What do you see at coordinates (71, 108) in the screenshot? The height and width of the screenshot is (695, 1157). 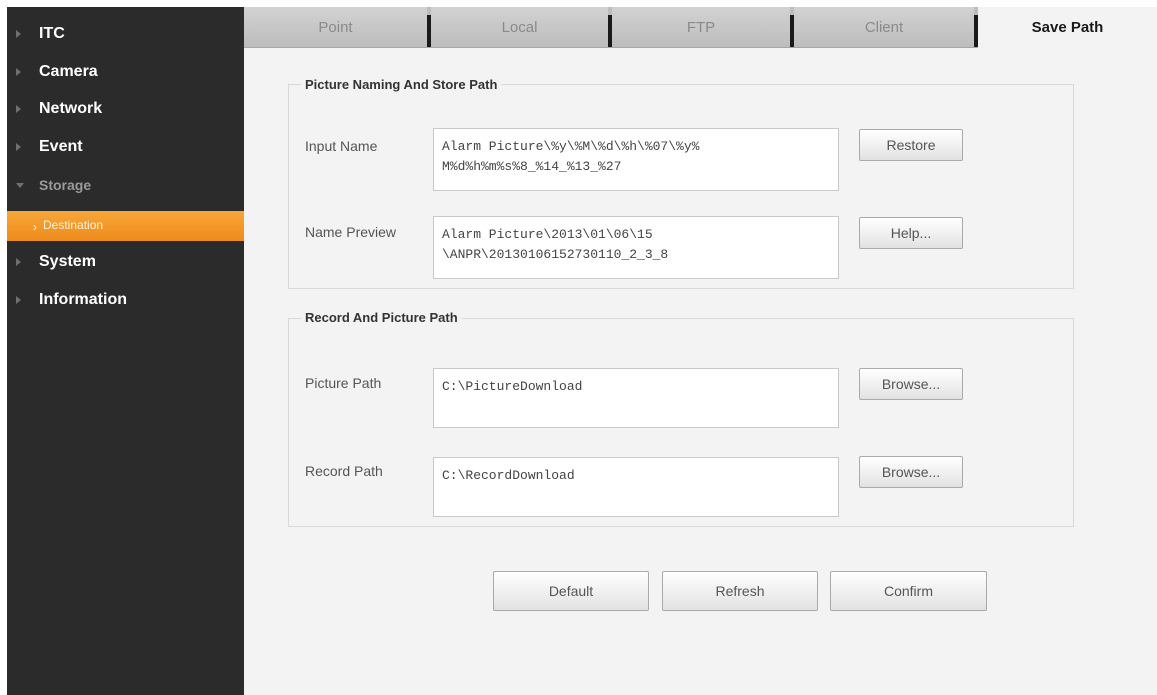 I see `sidebar-item-label: Network` at bounding box center [71, 108].